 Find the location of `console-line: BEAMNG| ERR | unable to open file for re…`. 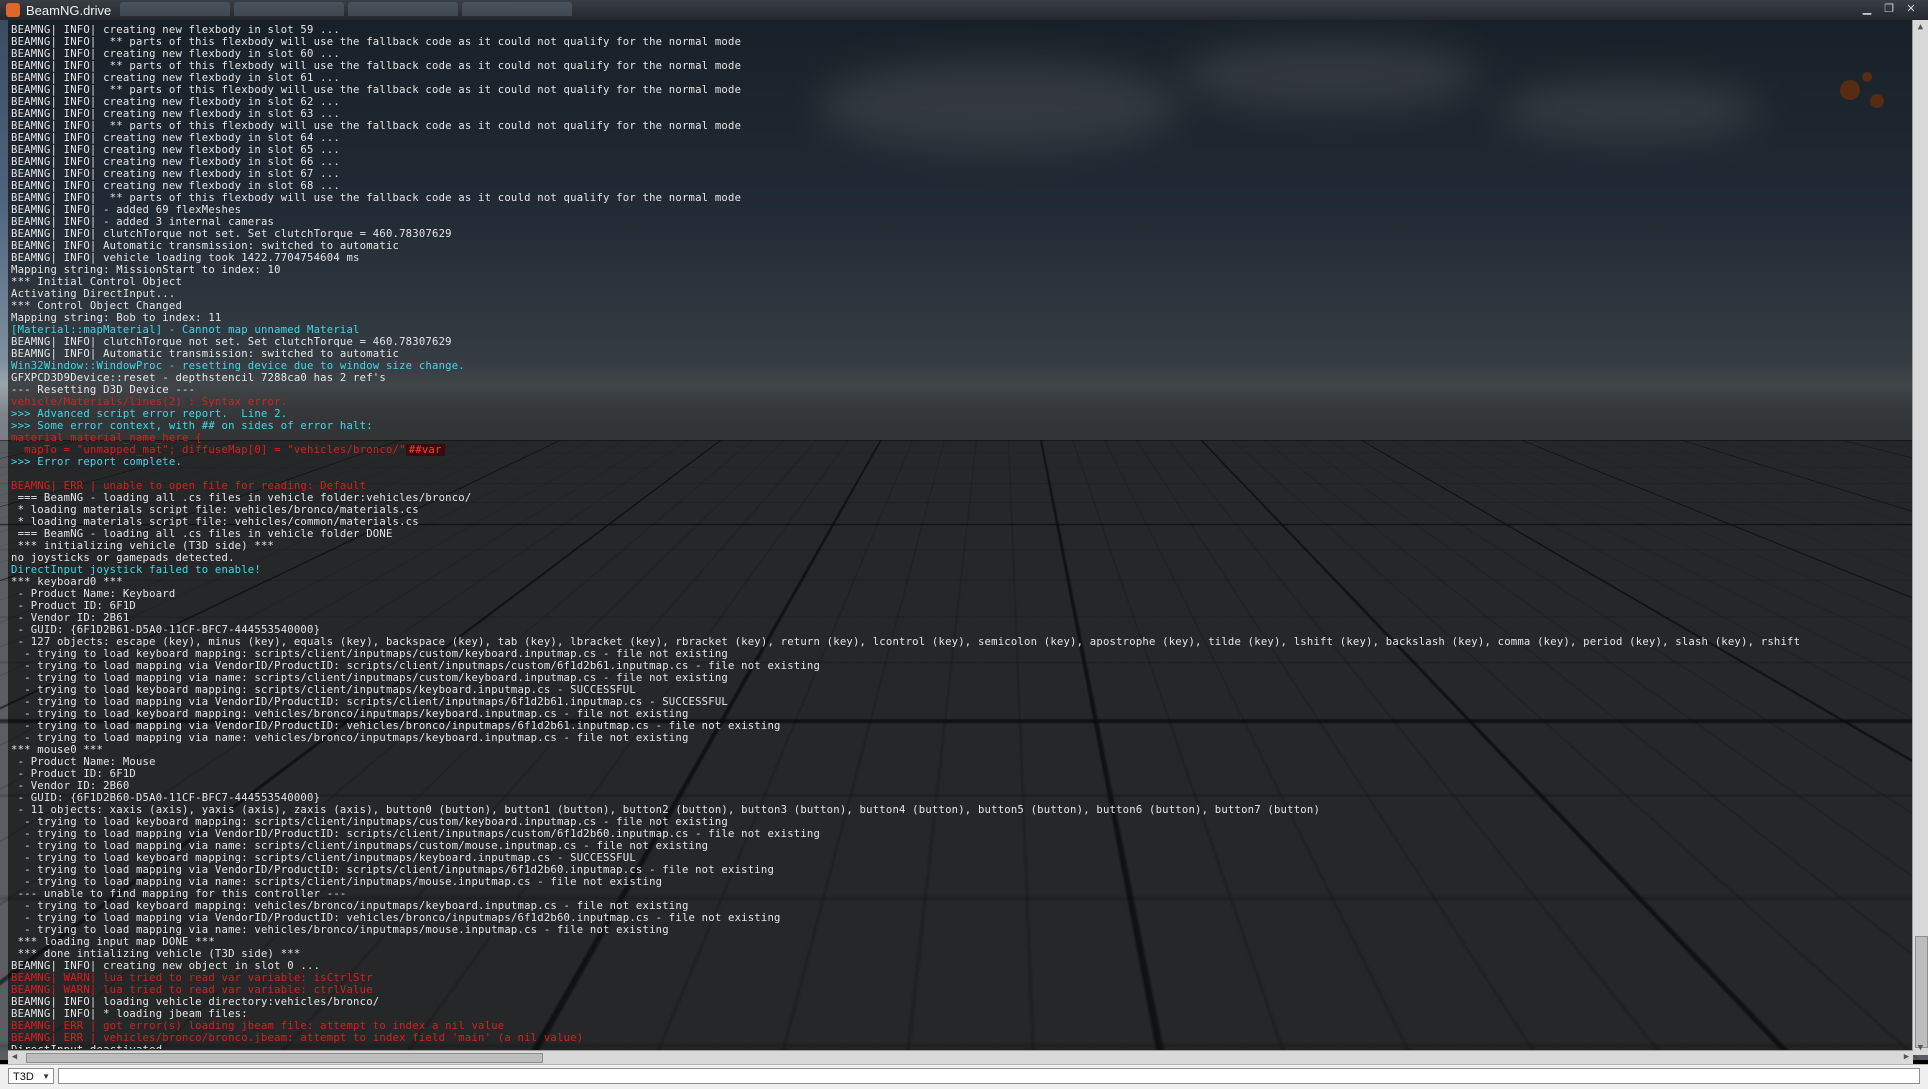

console-line: BEAMNG| ERR | unable to open file for re… is located at coordinates (189, 486).